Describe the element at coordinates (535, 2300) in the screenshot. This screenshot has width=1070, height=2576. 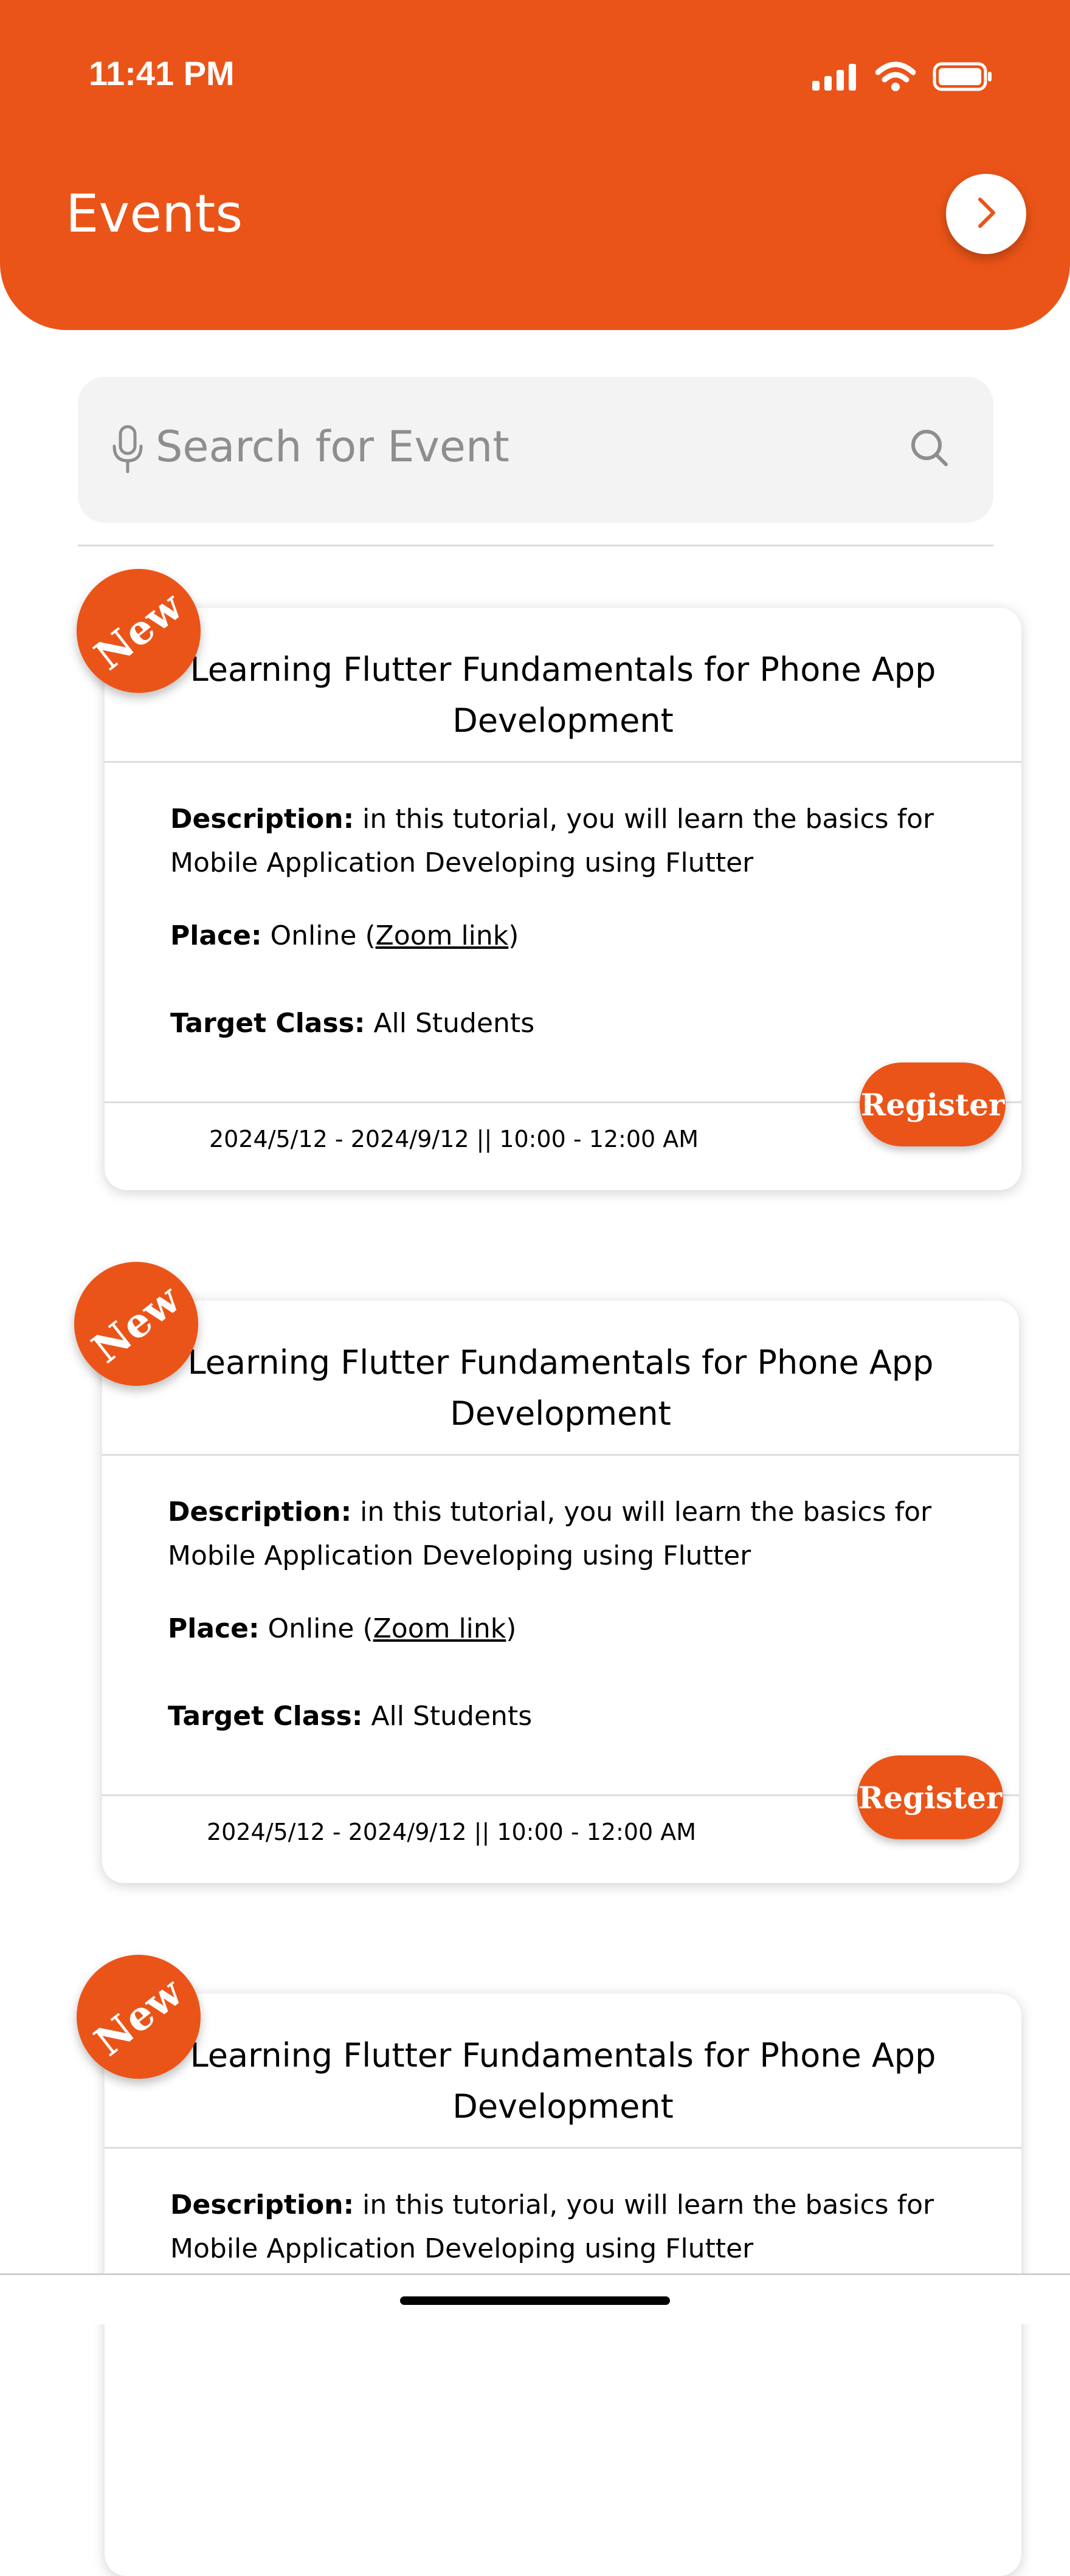
I see `home-indicator` at that location.